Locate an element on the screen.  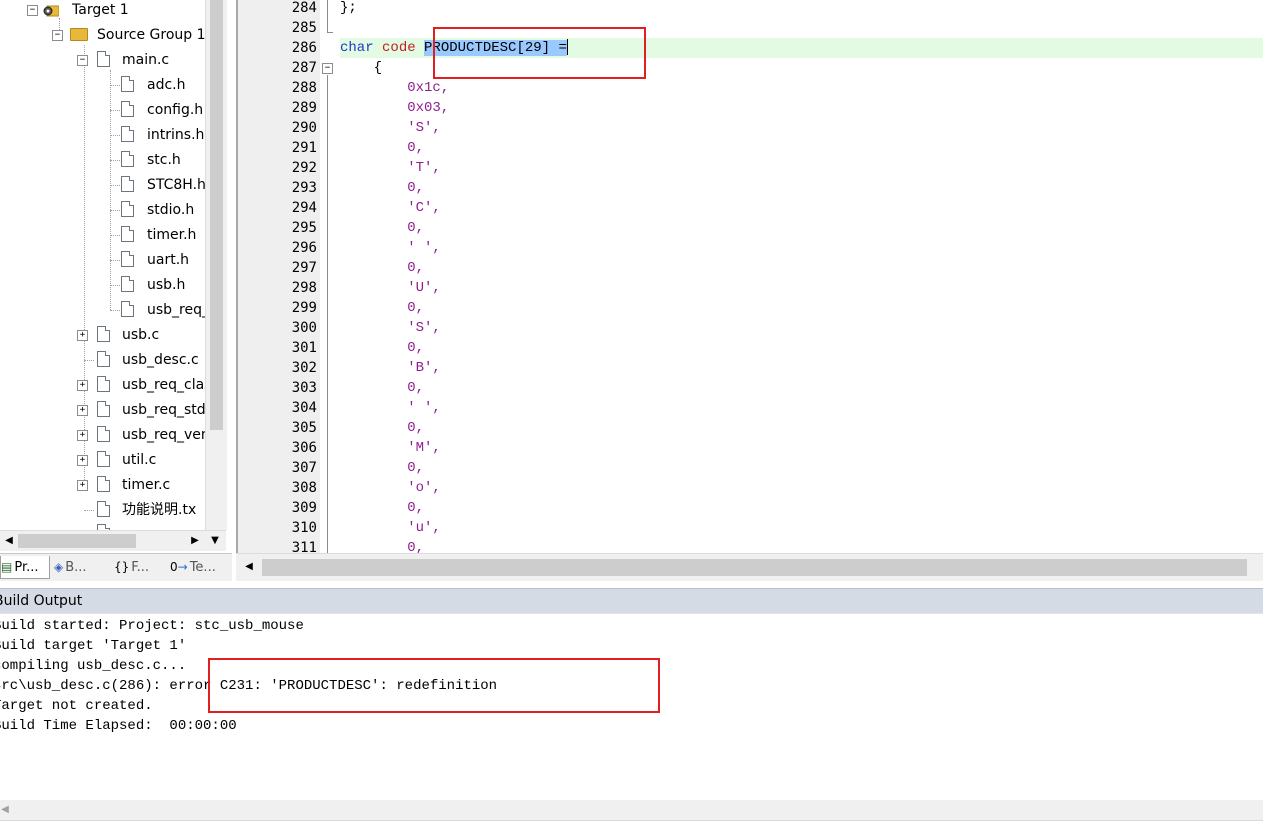
tree-item-file: usb_desc.c is located at coordinates (102, 362).